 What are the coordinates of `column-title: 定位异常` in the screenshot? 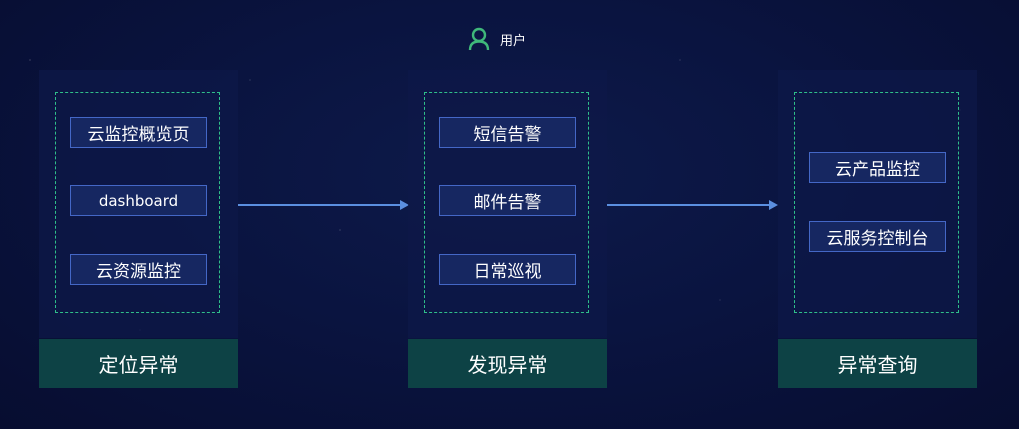 It's located at (138, 363).